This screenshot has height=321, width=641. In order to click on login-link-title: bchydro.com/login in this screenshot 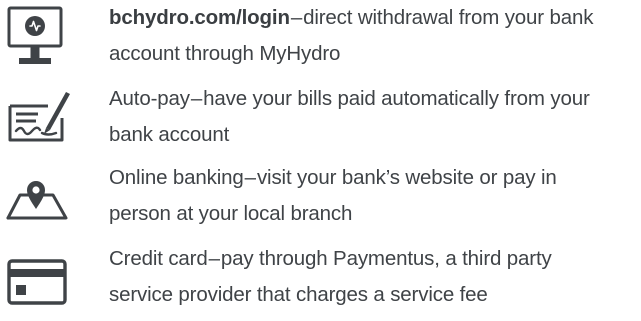, I will do `click(199, 17)`.